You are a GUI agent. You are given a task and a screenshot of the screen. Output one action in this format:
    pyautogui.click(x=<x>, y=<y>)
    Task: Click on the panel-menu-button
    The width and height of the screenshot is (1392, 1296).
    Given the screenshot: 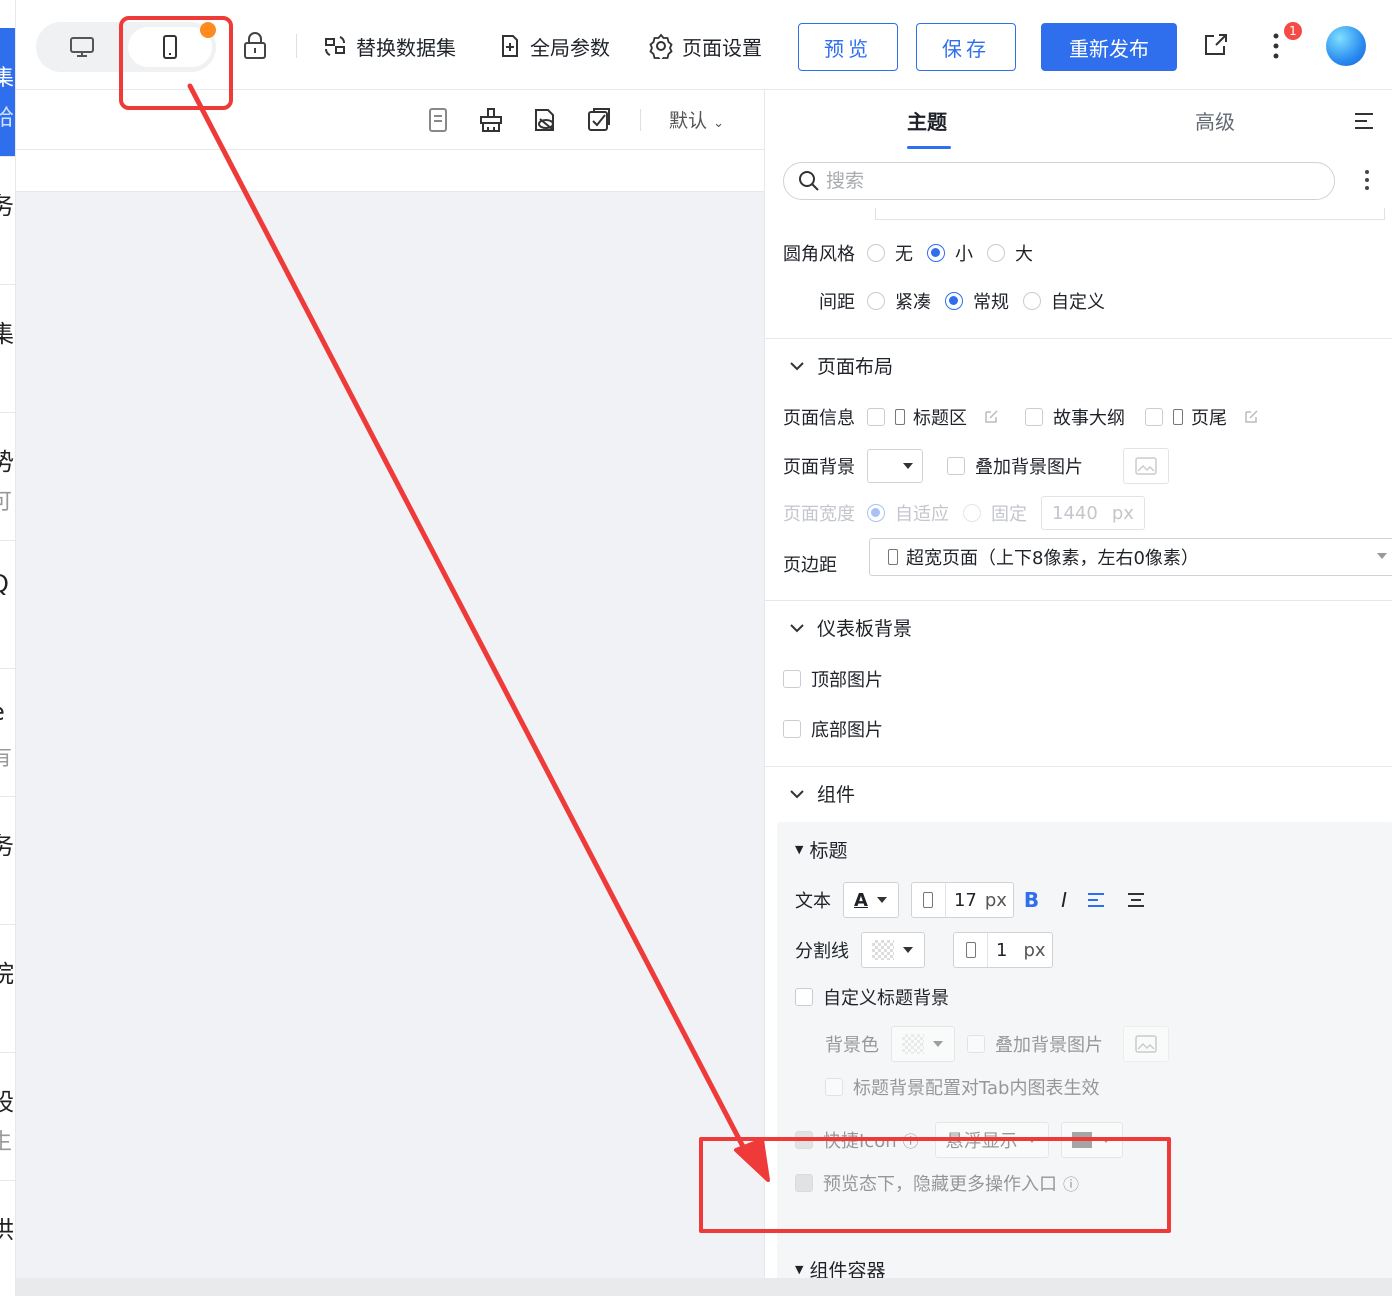 What is the action you would take?
    pyautogui.click(x=1364, y=123)
    